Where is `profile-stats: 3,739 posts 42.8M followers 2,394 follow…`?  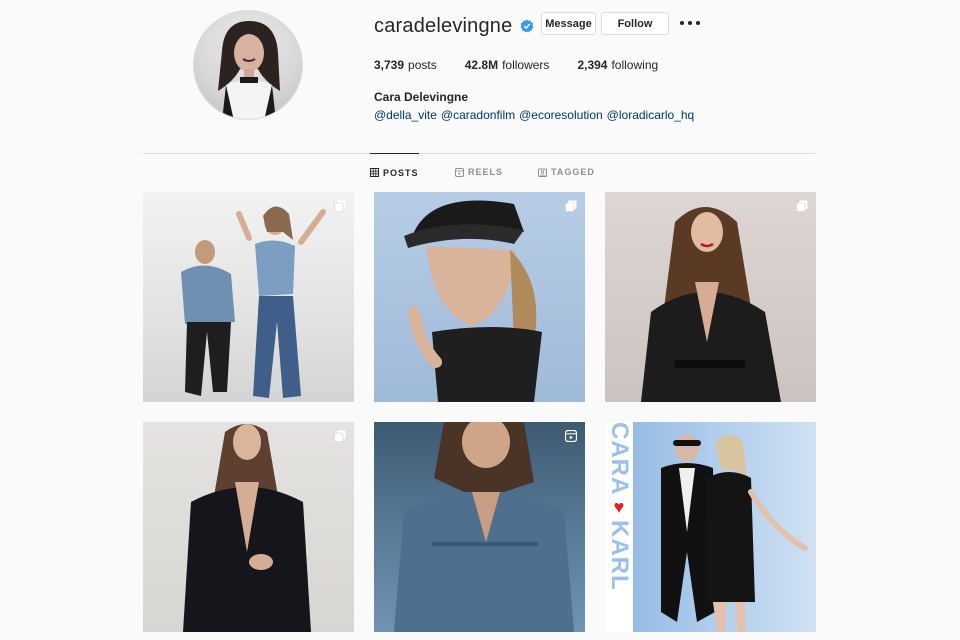
profile-stats: 3,739 posts 42.8M followers 2,394 follow… is located at coordinates (530, 65).